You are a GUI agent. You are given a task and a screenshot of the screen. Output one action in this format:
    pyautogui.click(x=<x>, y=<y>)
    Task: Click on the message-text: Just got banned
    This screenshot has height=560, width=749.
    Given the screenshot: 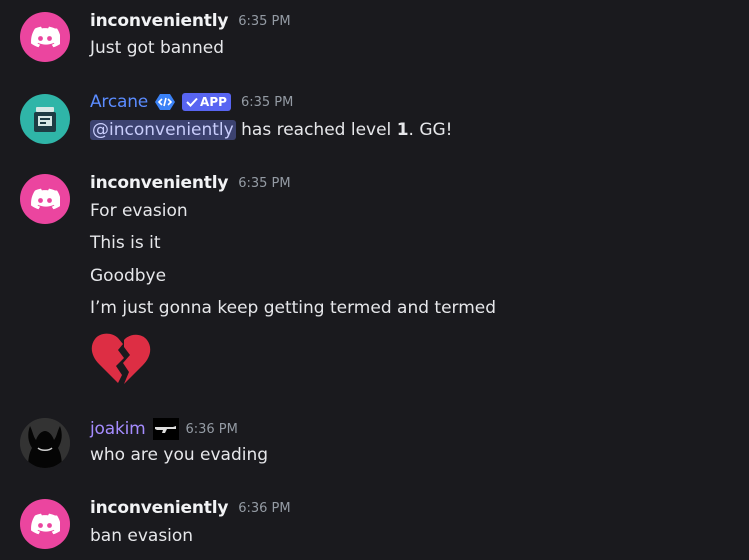 What is the action you would take?
    pyautogui.click(x=157, y=48)
    